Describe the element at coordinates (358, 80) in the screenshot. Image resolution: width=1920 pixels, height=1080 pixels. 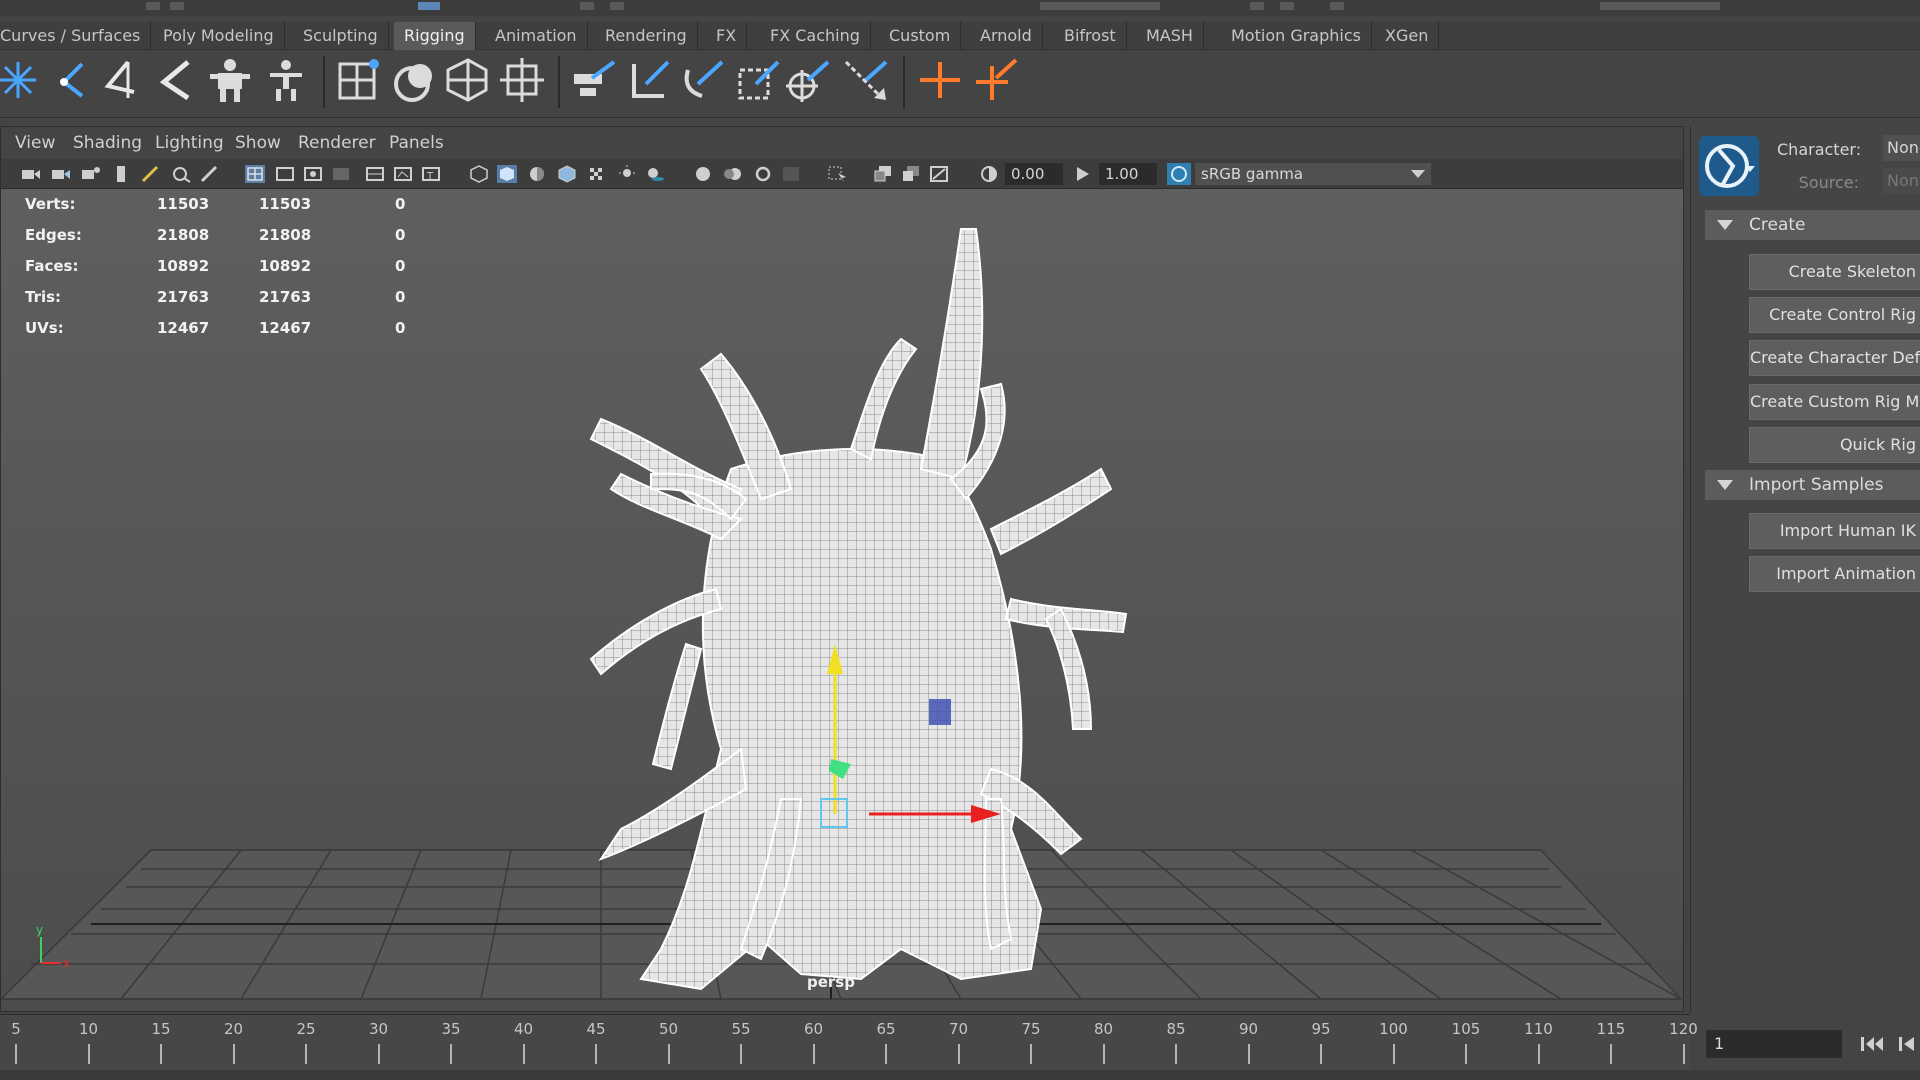
I see `bind-skin-icon` at that location.